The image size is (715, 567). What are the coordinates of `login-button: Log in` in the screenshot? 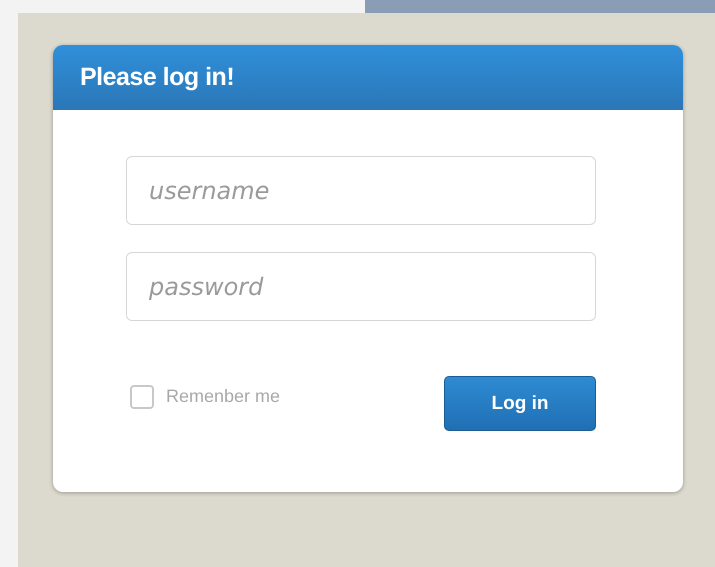 It's located at (520, 403).